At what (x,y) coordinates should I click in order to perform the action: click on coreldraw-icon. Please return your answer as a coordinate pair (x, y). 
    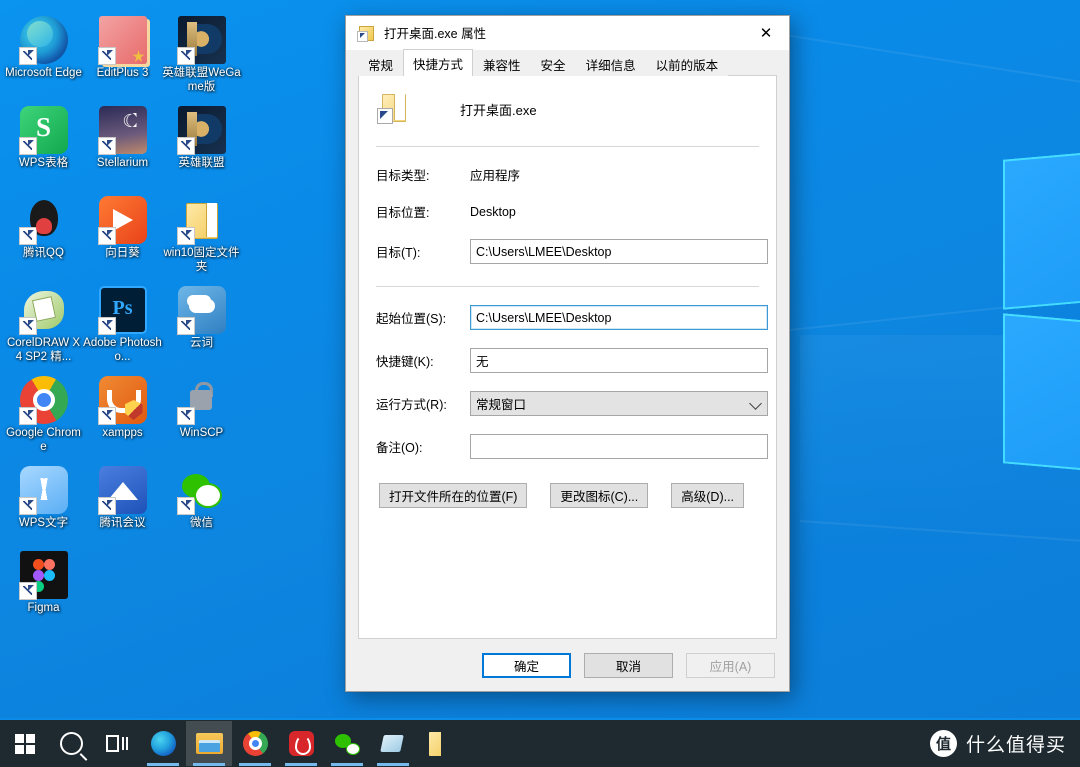
    Looking at the image, I should click on (43, 310).